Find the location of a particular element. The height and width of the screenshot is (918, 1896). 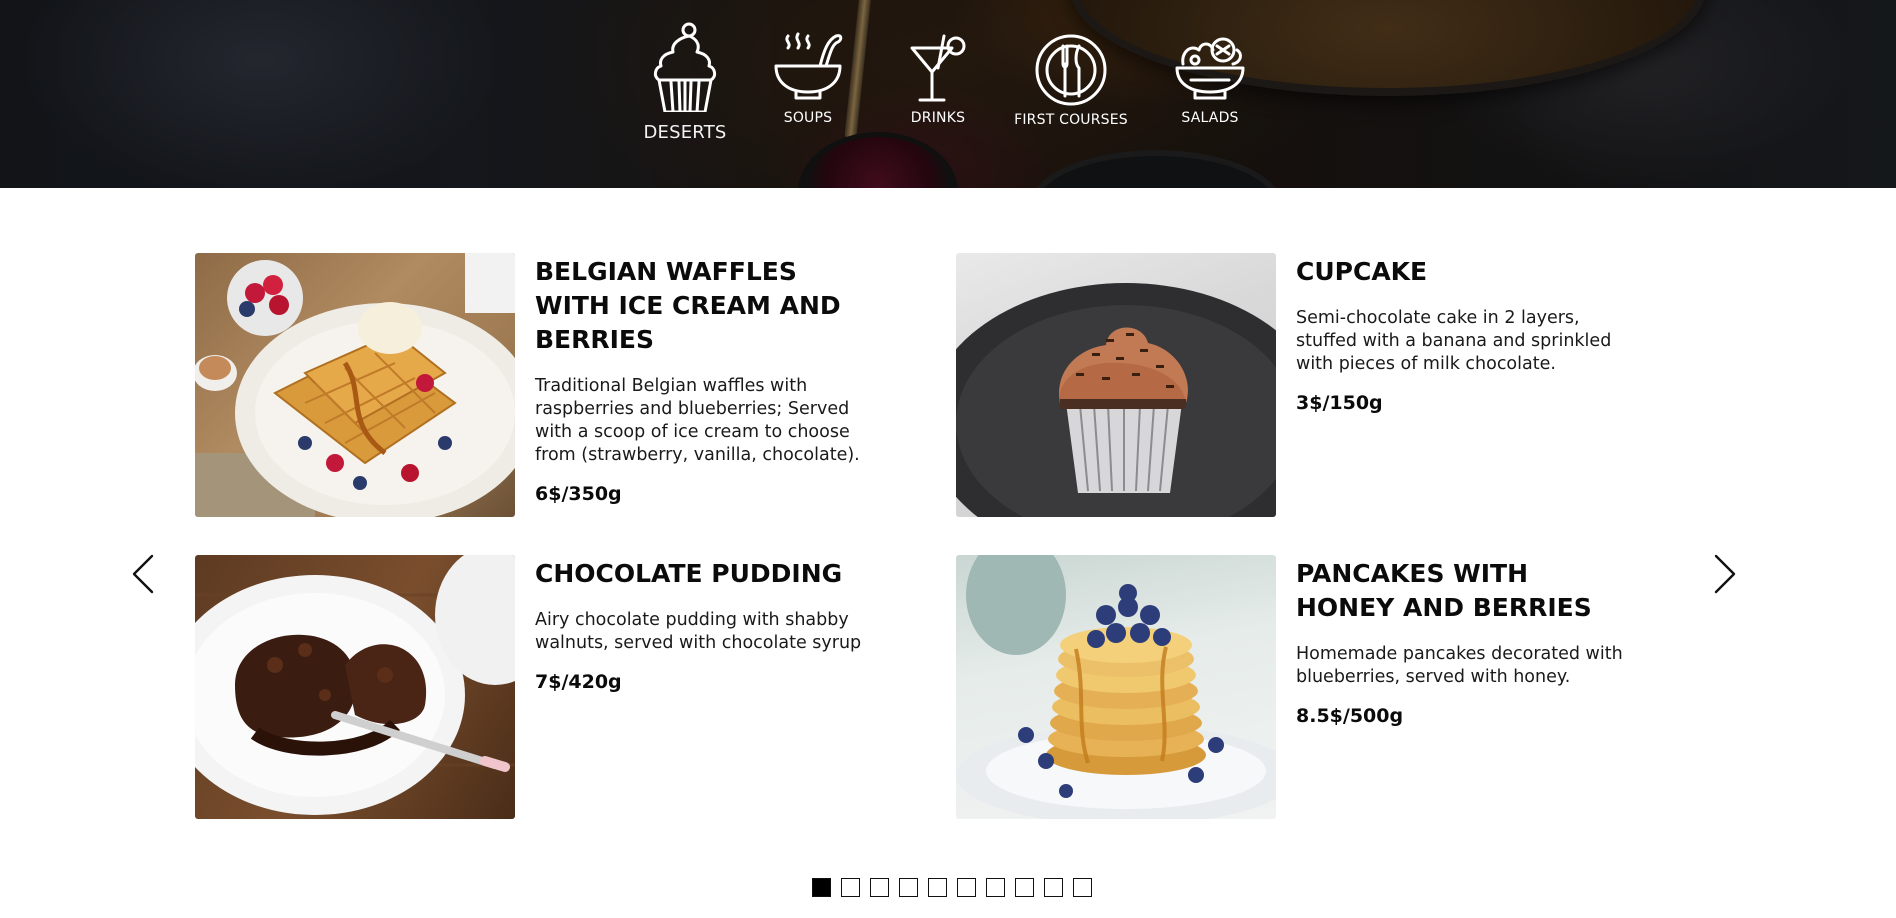

nav-item-salads: SALADS is located at coordinates (1210, 80).